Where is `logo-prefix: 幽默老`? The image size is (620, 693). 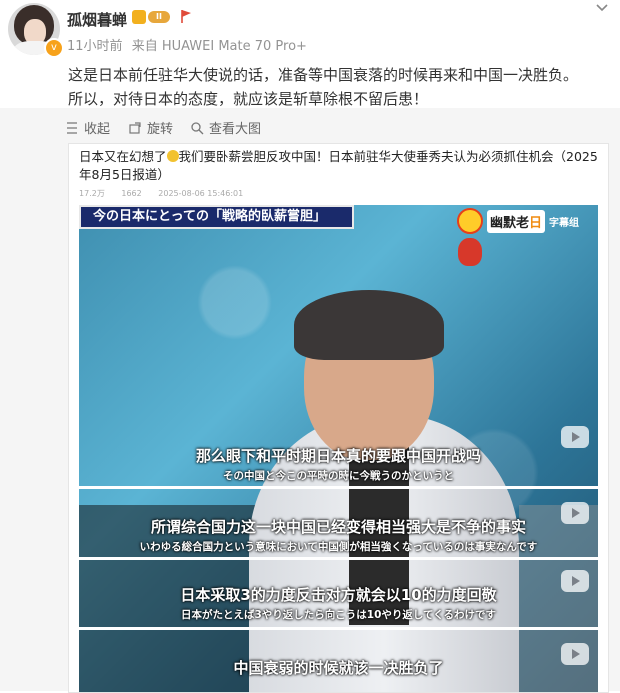 logo-prefix: 幽默老 is located at coordinates (510, 223).